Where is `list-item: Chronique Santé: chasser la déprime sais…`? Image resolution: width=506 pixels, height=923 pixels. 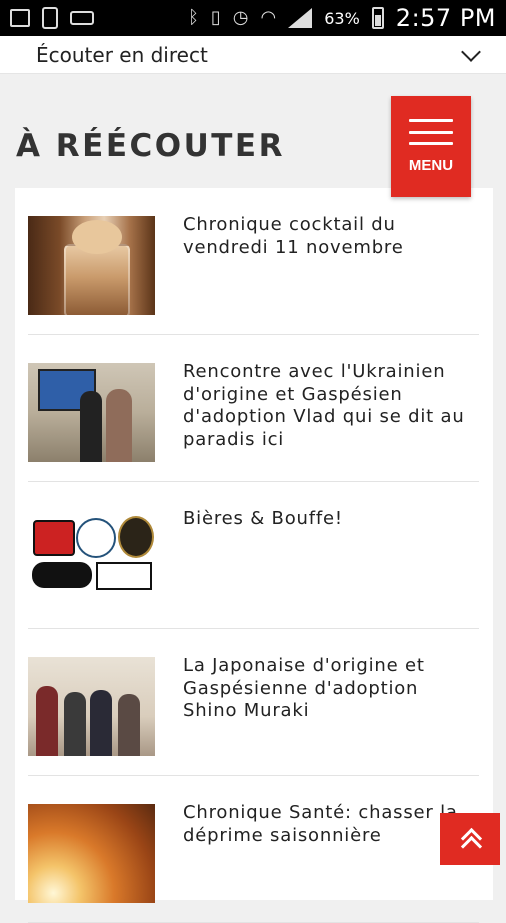 list-item: Chronique Santé: chasser la déprime sais… is located at coordinates (253, 849).